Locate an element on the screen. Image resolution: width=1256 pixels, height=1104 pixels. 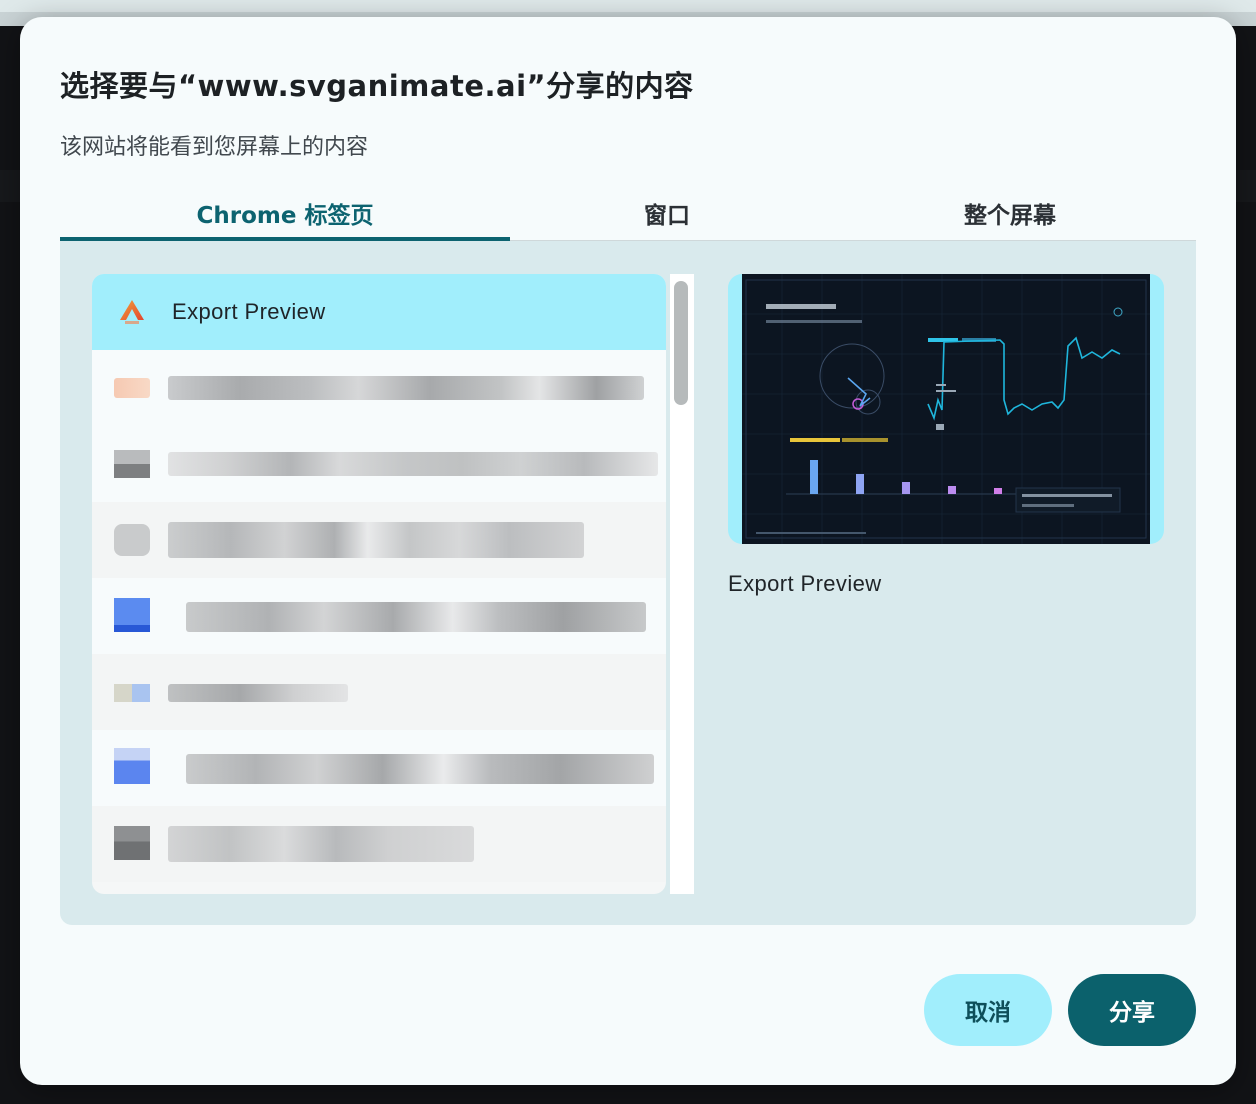
source-tabs: Chrome 标签页 窗口 整个屏幕 is located at coordinates (628, 213).